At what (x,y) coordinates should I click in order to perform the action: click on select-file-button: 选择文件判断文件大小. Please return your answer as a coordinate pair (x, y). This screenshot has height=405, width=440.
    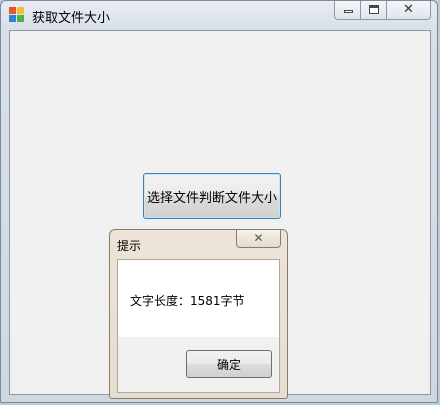
    Looking at the image, I should click on (212, 196).